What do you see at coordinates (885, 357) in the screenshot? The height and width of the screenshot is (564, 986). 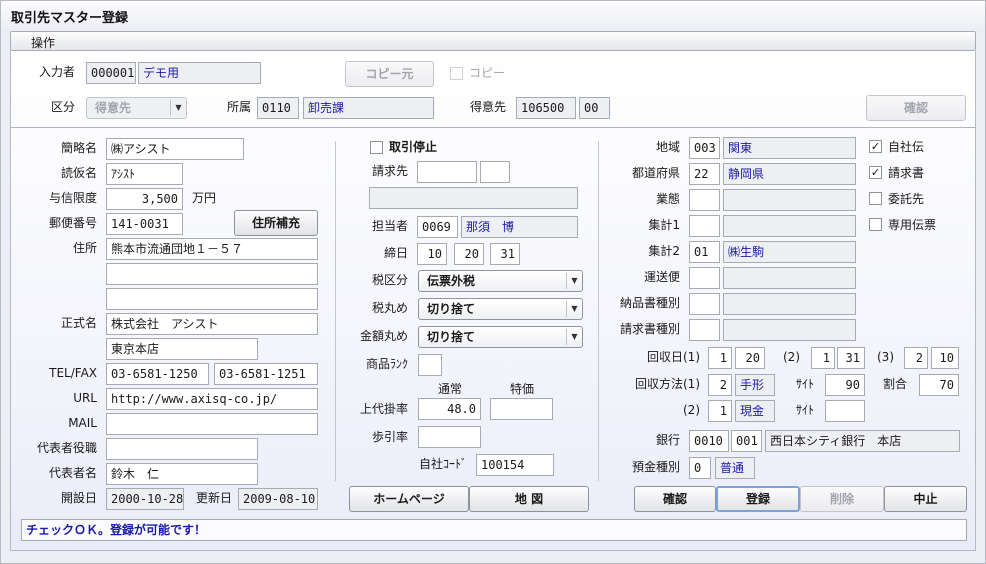 I see `collect-day3-label: (3)` at bounding box center [885, 357].